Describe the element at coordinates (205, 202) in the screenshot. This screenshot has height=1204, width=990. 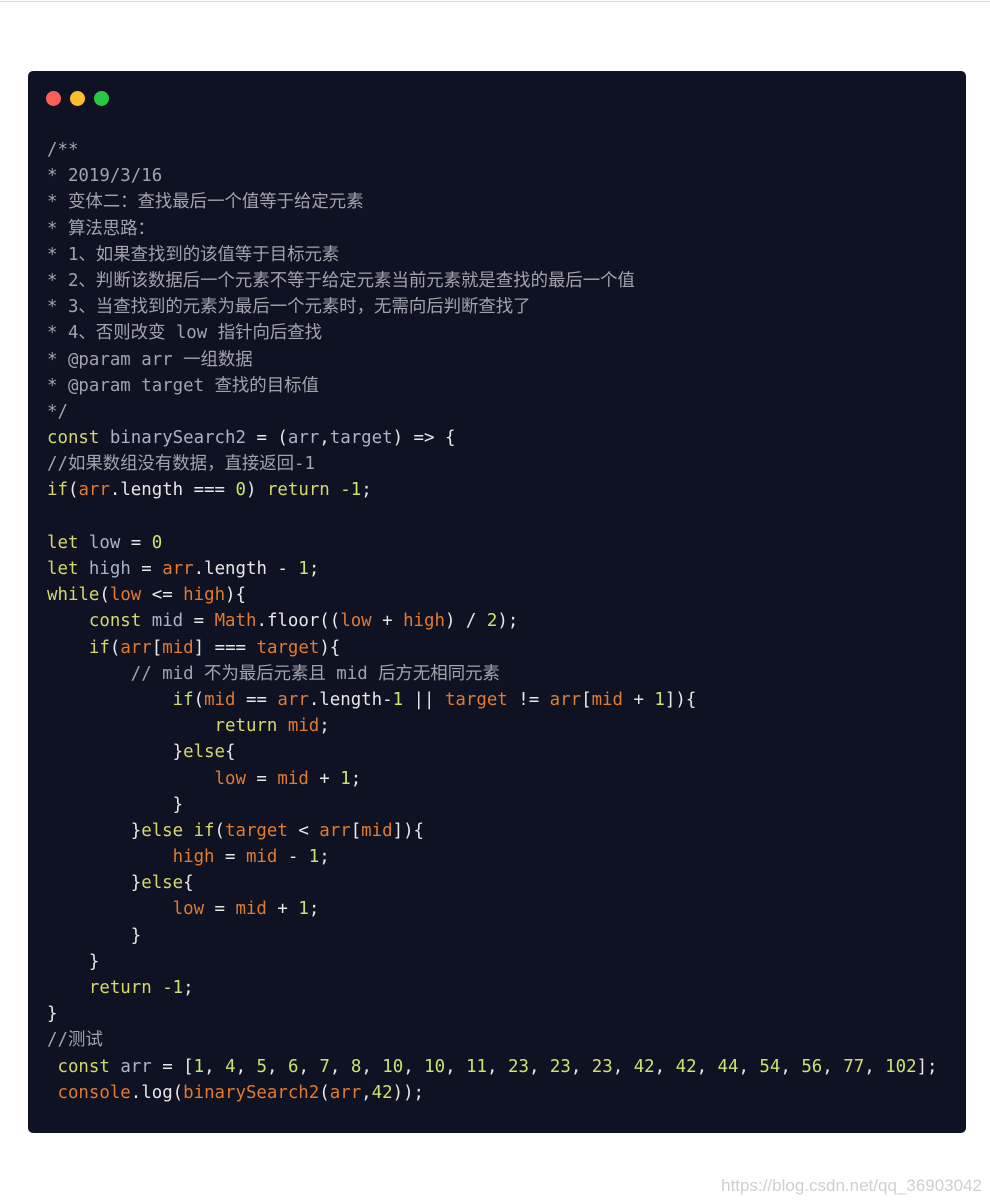
I see `code-token: * 变体二：查找最后一个值等于给定元素` at that location.